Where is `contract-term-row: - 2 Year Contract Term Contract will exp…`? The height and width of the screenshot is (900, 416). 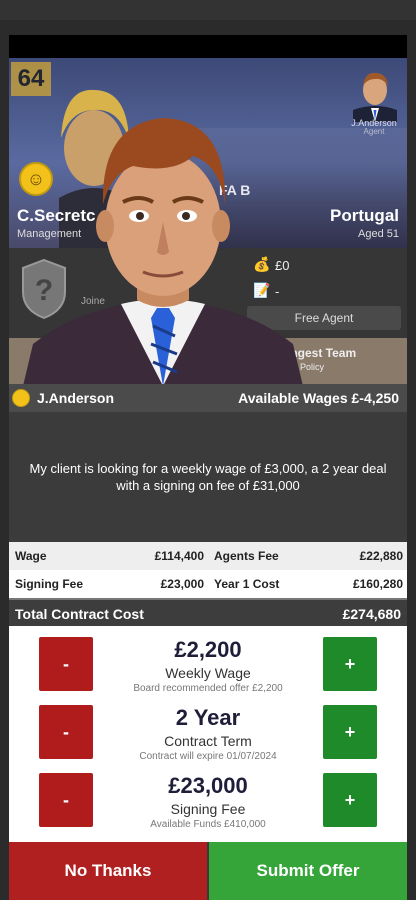
contract-term-row: - 2 Year Contract Term Contract will exp… is located at coordinates (208, 739).